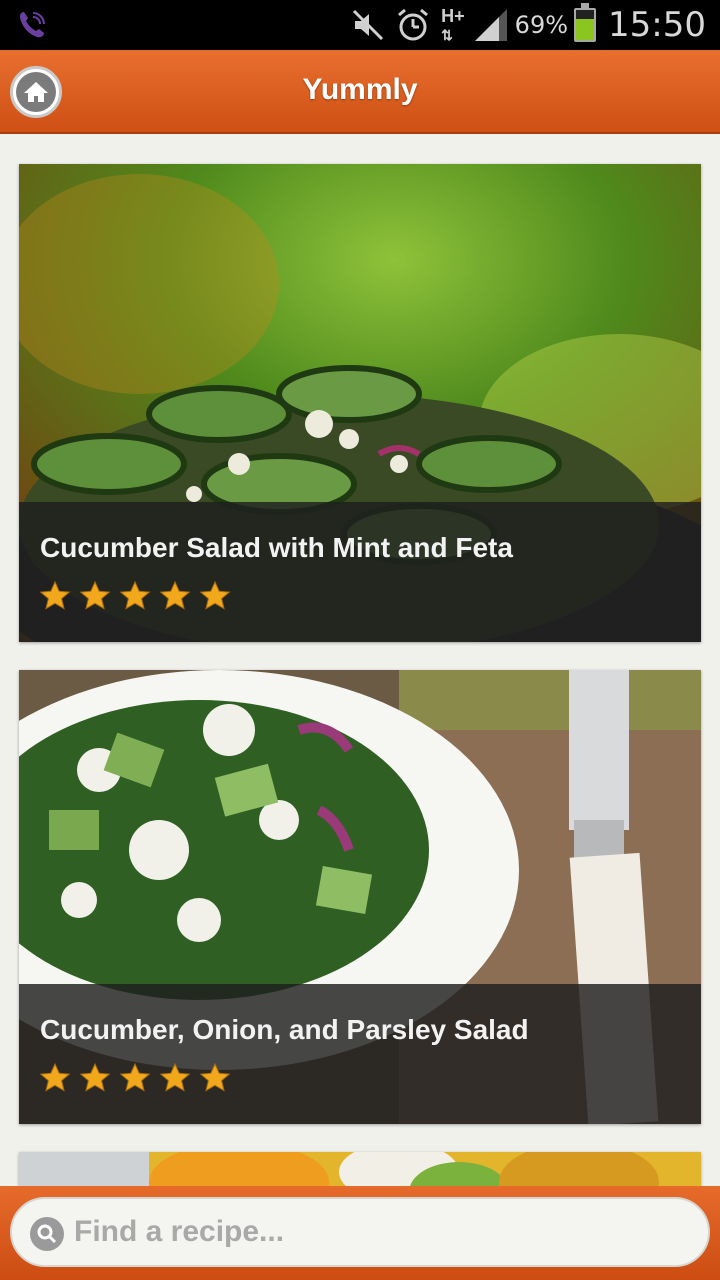  I want to click on search-input, so click(384, 1232).